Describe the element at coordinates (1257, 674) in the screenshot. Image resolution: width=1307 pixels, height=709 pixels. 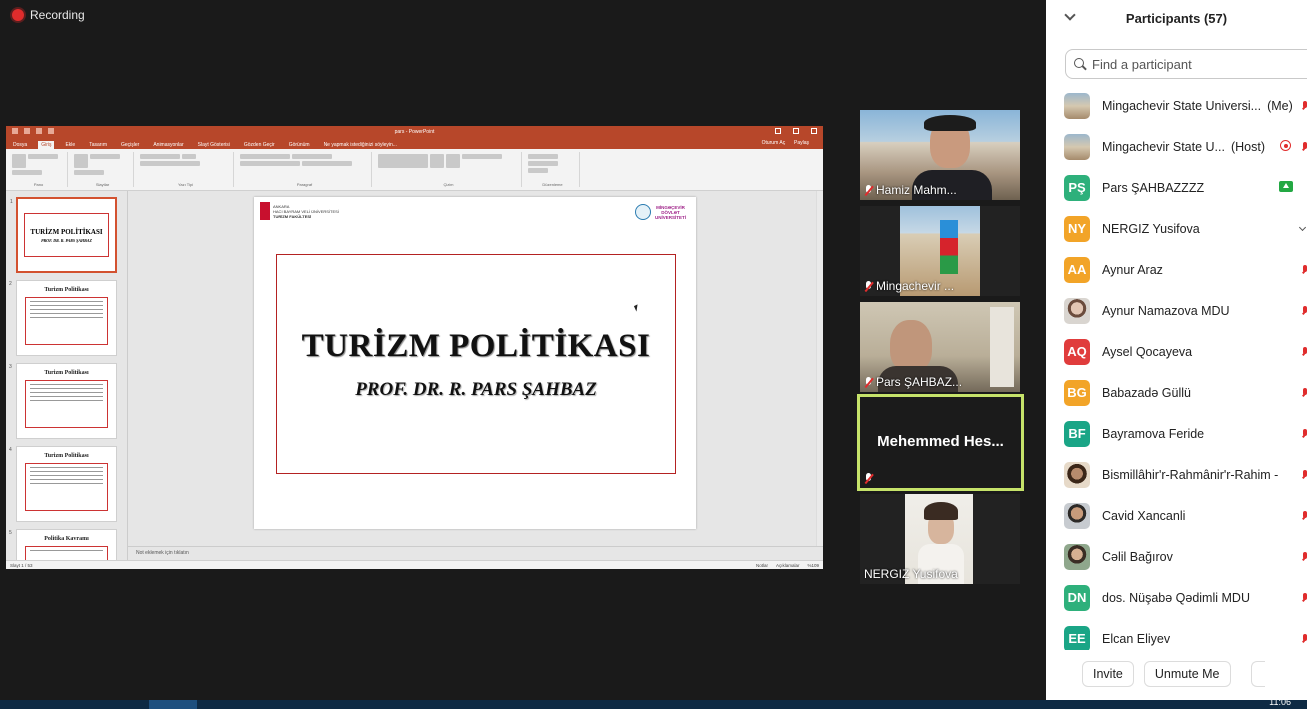
I see `more-button` at that location.